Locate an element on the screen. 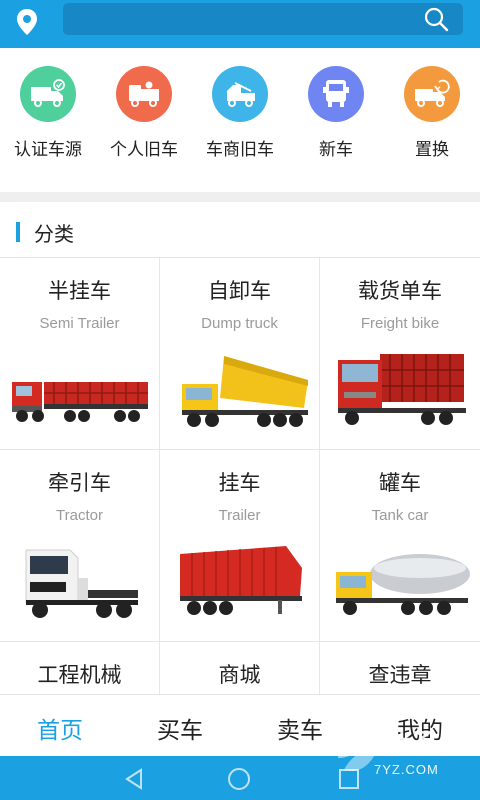 The height and width of the screenshot is (800, 480). tab-home: 首页 is located at coordinates (60, 728).